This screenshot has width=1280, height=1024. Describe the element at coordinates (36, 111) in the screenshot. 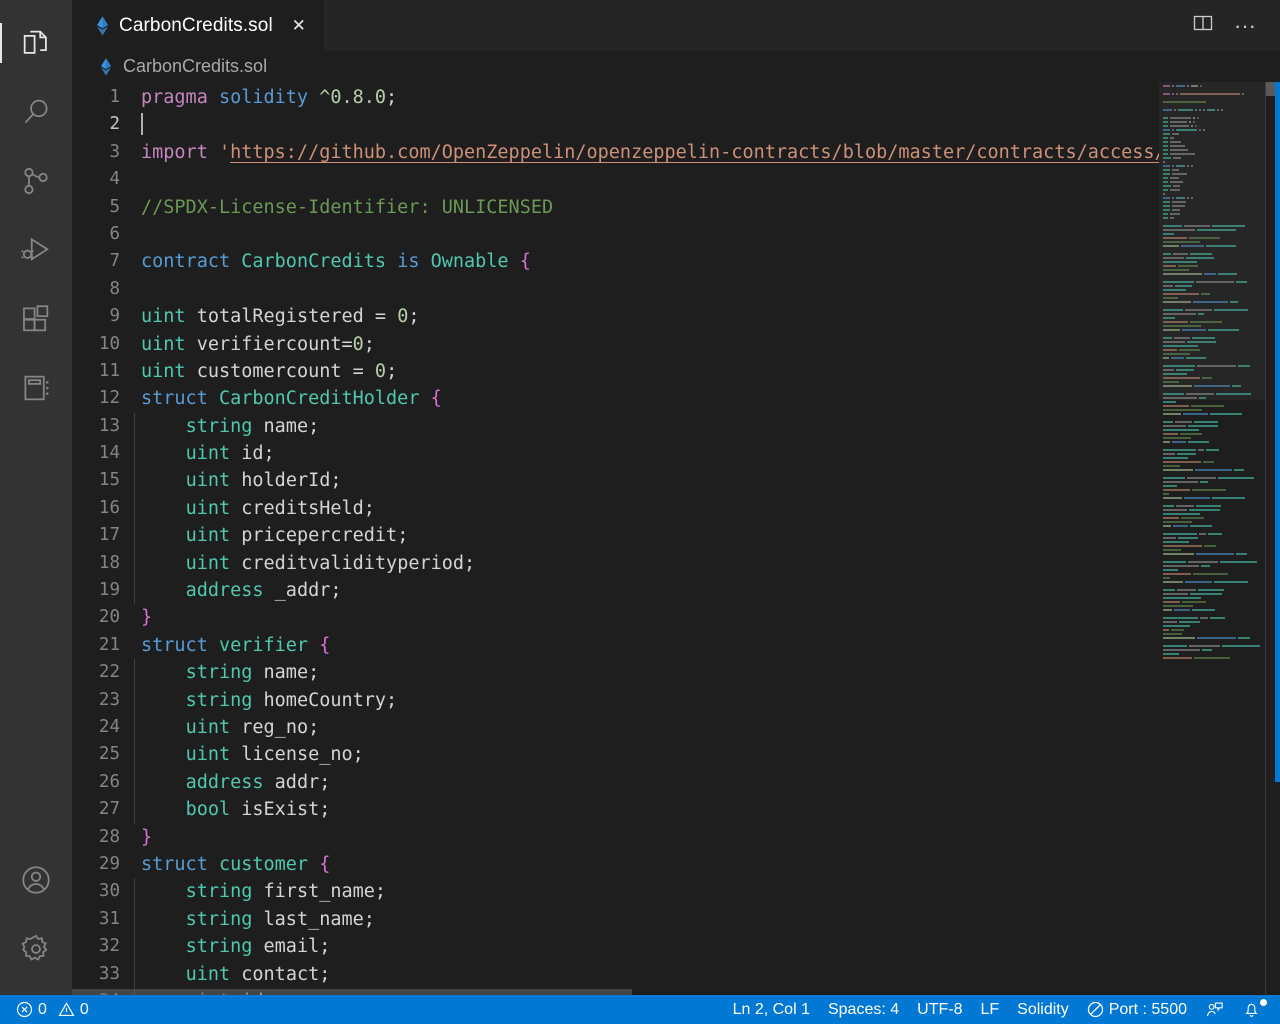

I see `sidebar-item-search` at that location.